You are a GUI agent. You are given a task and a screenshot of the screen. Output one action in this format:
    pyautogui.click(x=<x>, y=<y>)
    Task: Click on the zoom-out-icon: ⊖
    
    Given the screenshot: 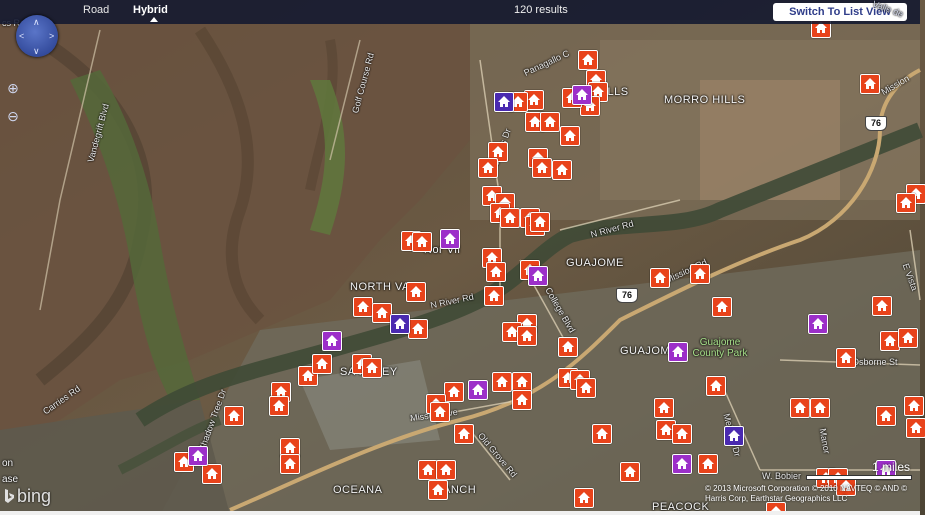 What is the action you would take?
    pyautogui.click(x=13, y=116)
    